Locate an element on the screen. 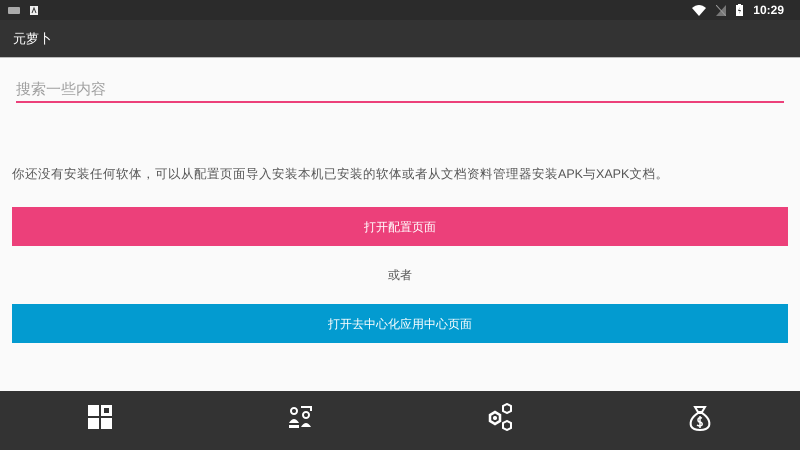 The image size is (800, 450). wifi-icon is located at coordinates (699, 10).